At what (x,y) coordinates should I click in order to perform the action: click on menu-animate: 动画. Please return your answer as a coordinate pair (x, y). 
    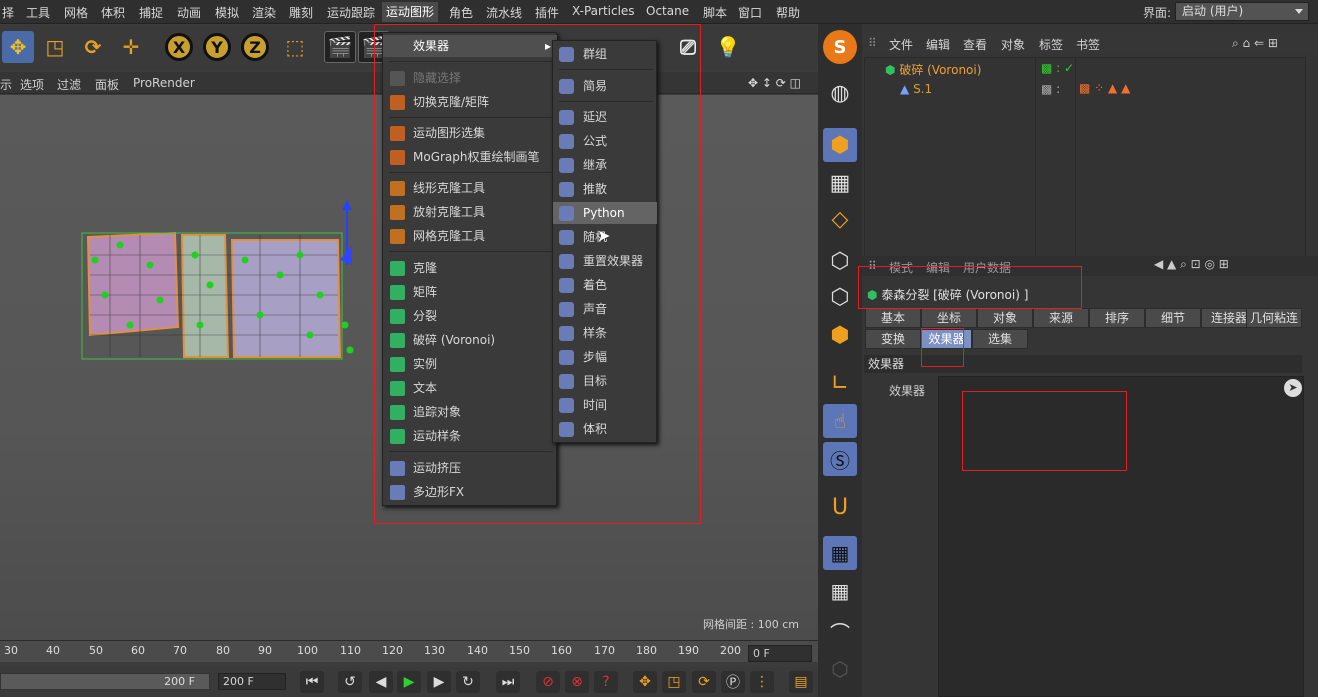
    Looking at the image, I should click on (189, 12).